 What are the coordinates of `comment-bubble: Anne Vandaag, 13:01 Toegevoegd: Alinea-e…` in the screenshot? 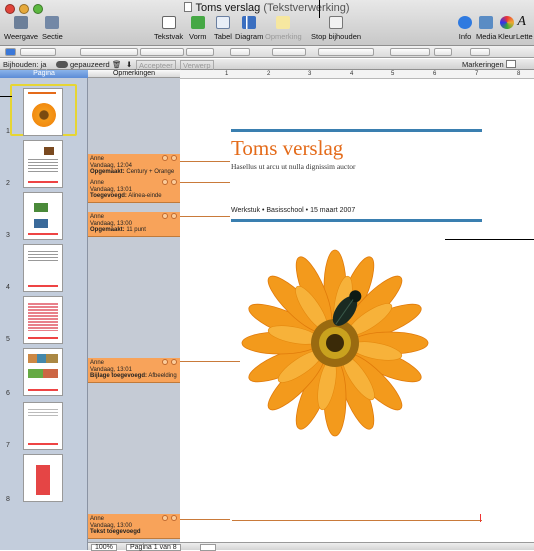 It's located at (134, 190).